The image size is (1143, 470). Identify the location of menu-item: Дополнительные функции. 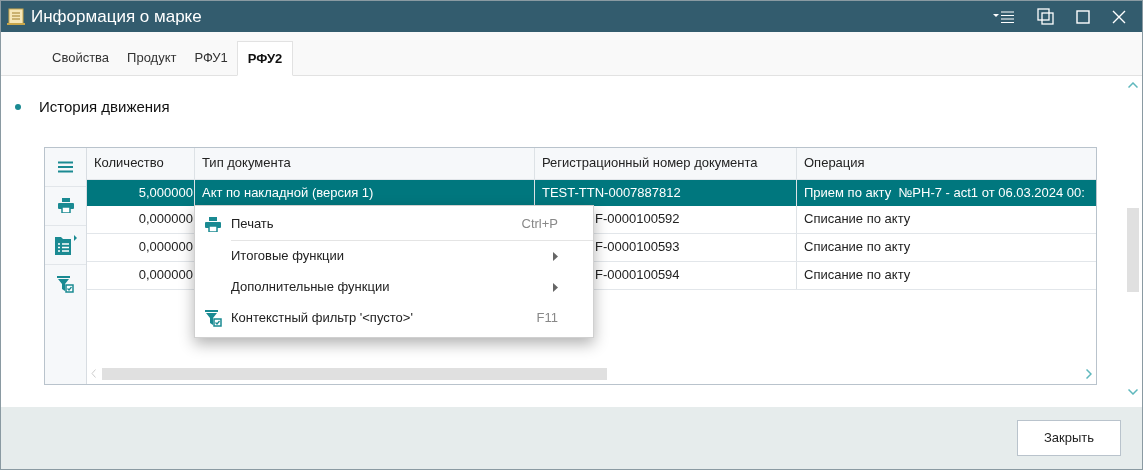
(394, 287).